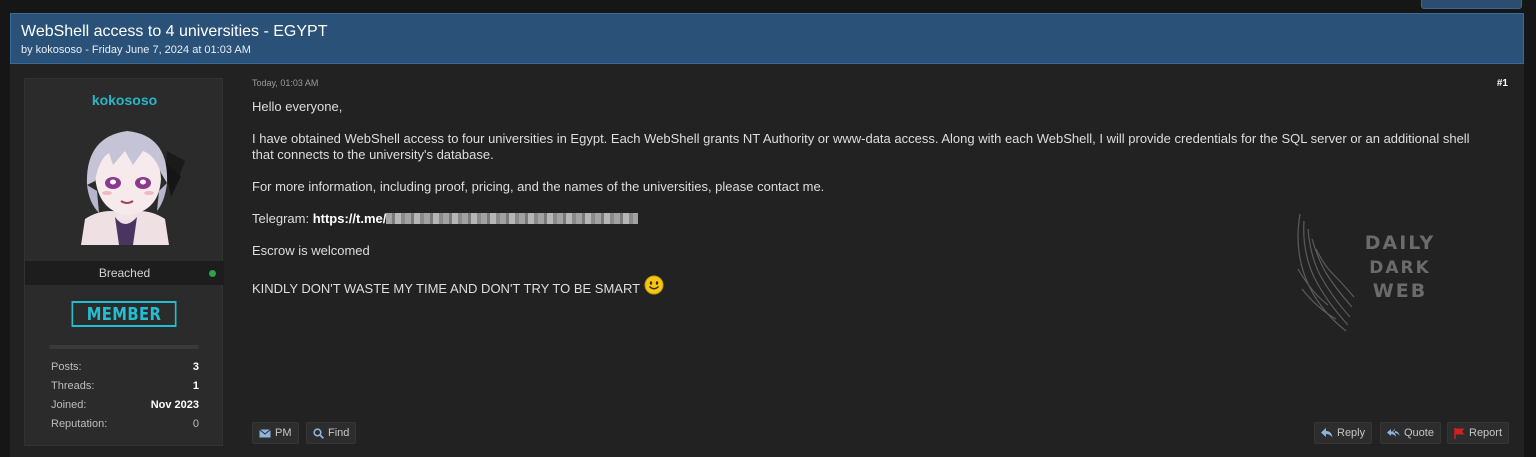 This screenshot has height=457, width=1536. Describe the element at coordinates (282, 218) in the screenshot. I see `telegram-label: Telegram:` at that location.